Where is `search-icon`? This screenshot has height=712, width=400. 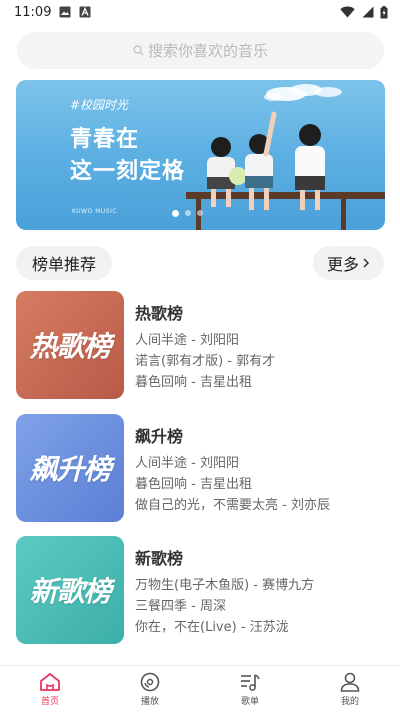 search-icon is located at coordinates (138, 50).